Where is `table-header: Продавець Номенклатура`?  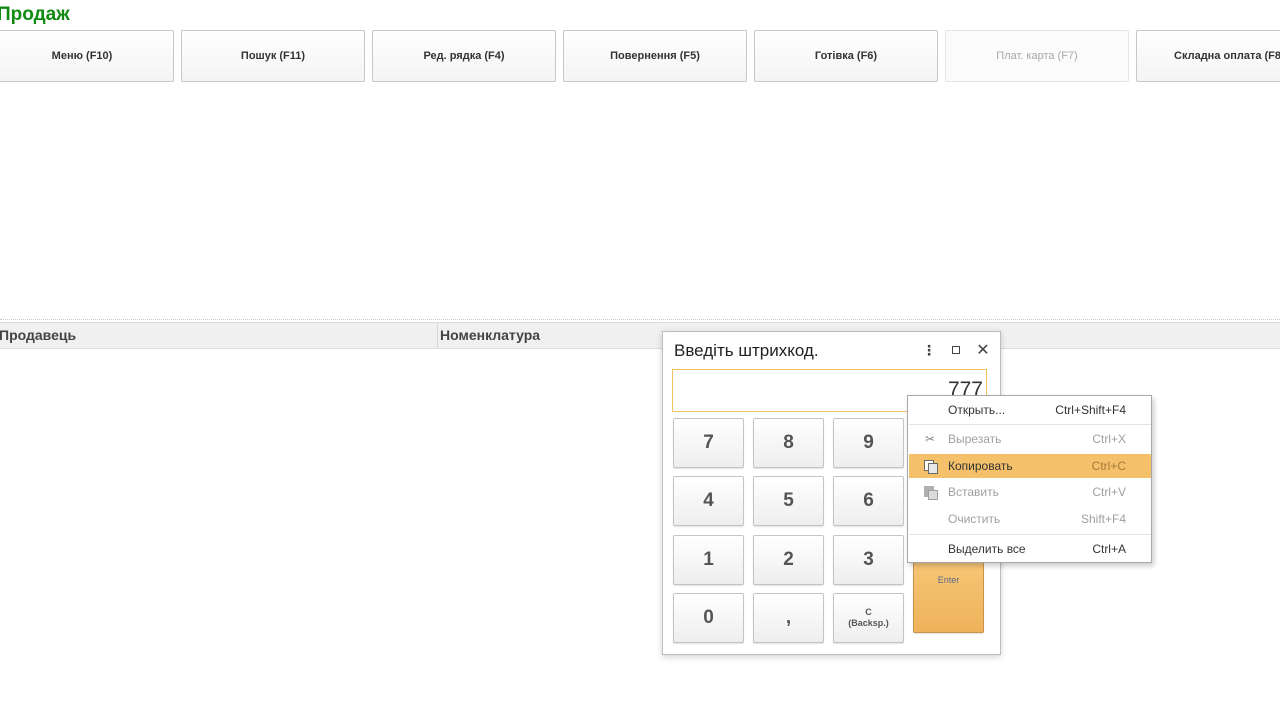
table-header: Продавець Номенклатура is located at coordinates (640, 335).